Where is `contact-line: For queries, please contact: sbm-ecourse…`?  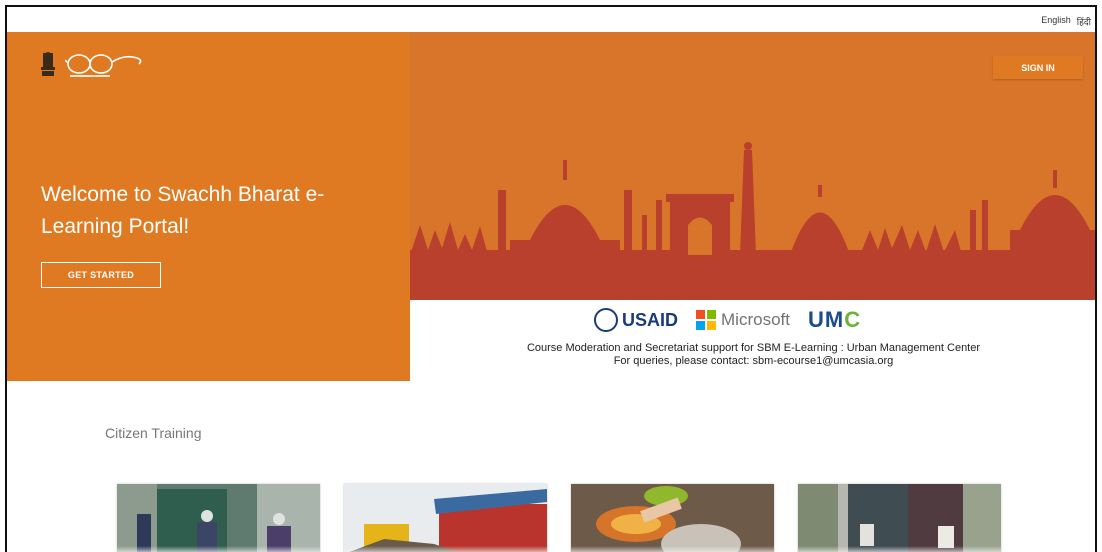 contact-line: For queries, please contact: sbm-ecourse… is located at coordinates (753, 361).